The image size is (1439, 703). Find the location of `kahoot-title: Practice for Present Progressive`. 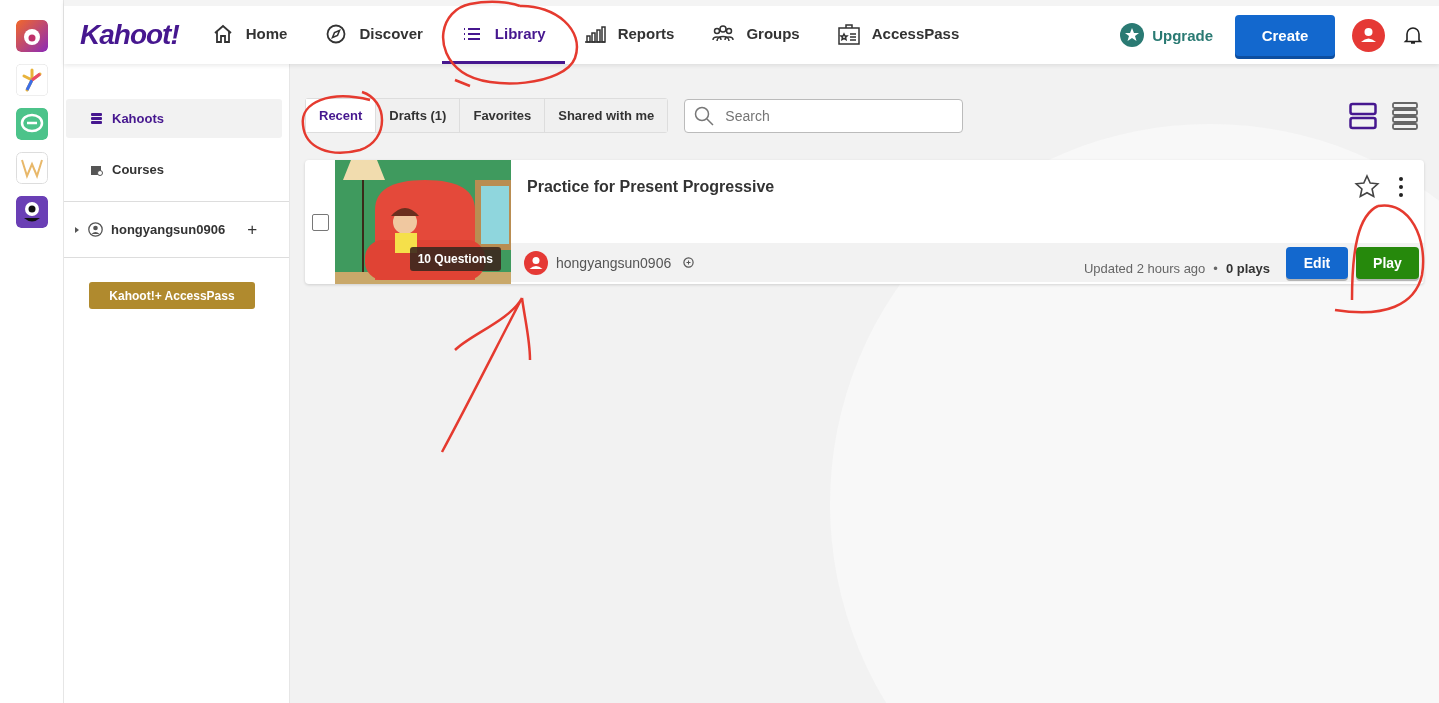

kahoot-title: Practice for Present Progressive is located at coordinates (940, 187).